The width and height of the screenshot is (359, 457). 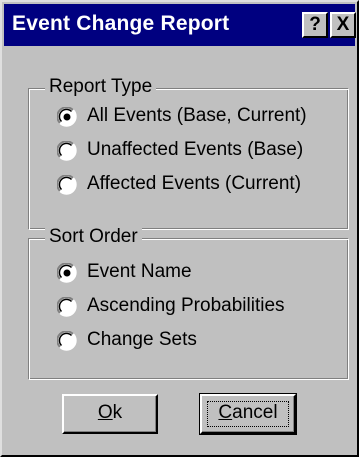 I want to click on radio-label-ascending-probabilities: Ascending Probabilities, so click(x=186, y=305).